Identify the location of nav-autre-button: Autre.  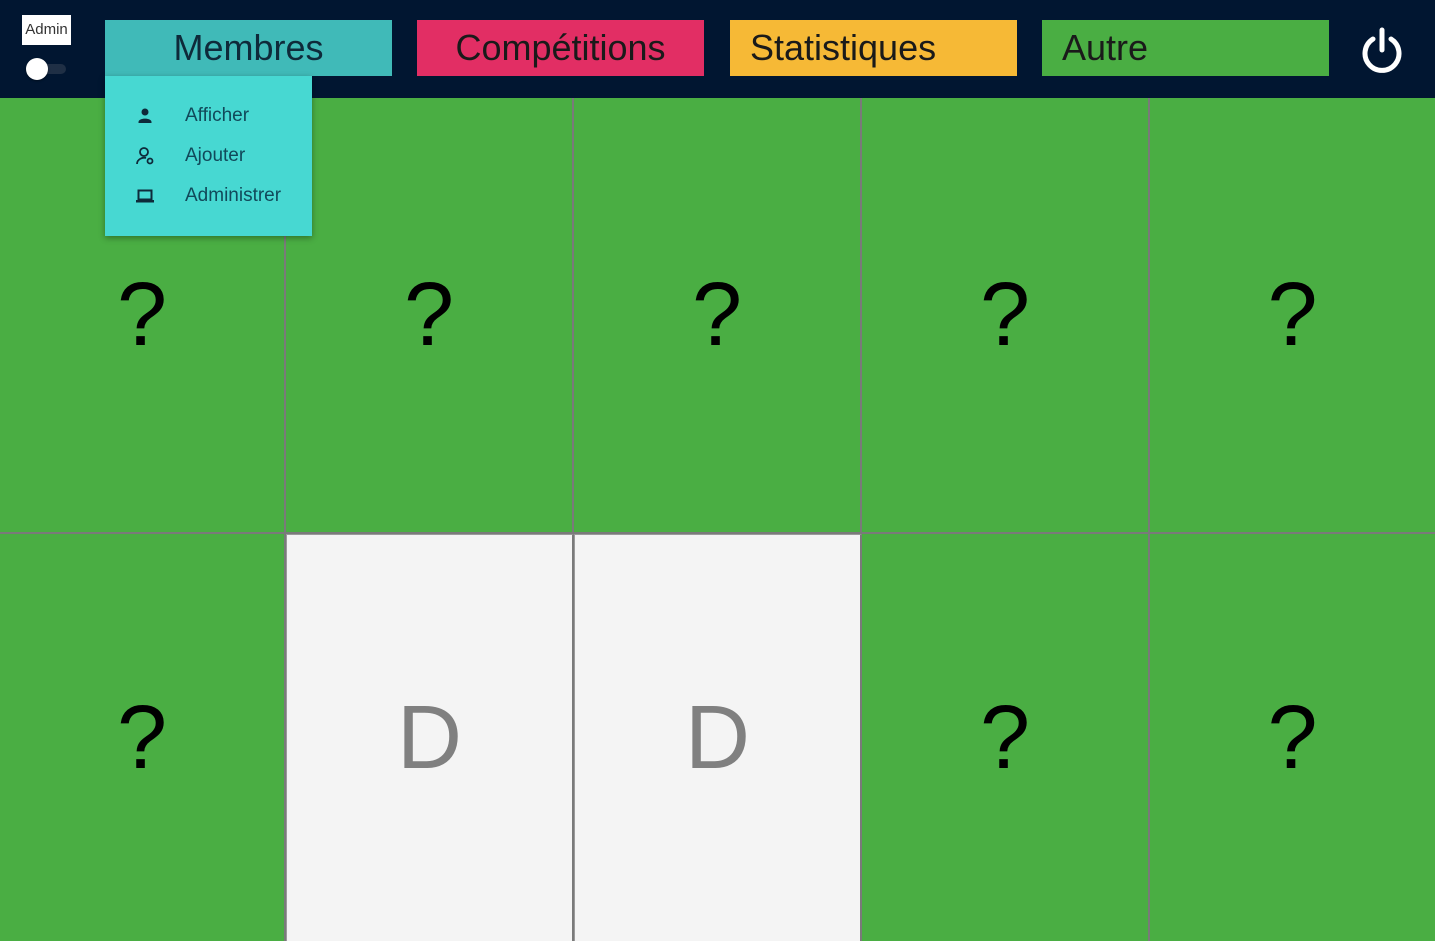
(1185, 48).